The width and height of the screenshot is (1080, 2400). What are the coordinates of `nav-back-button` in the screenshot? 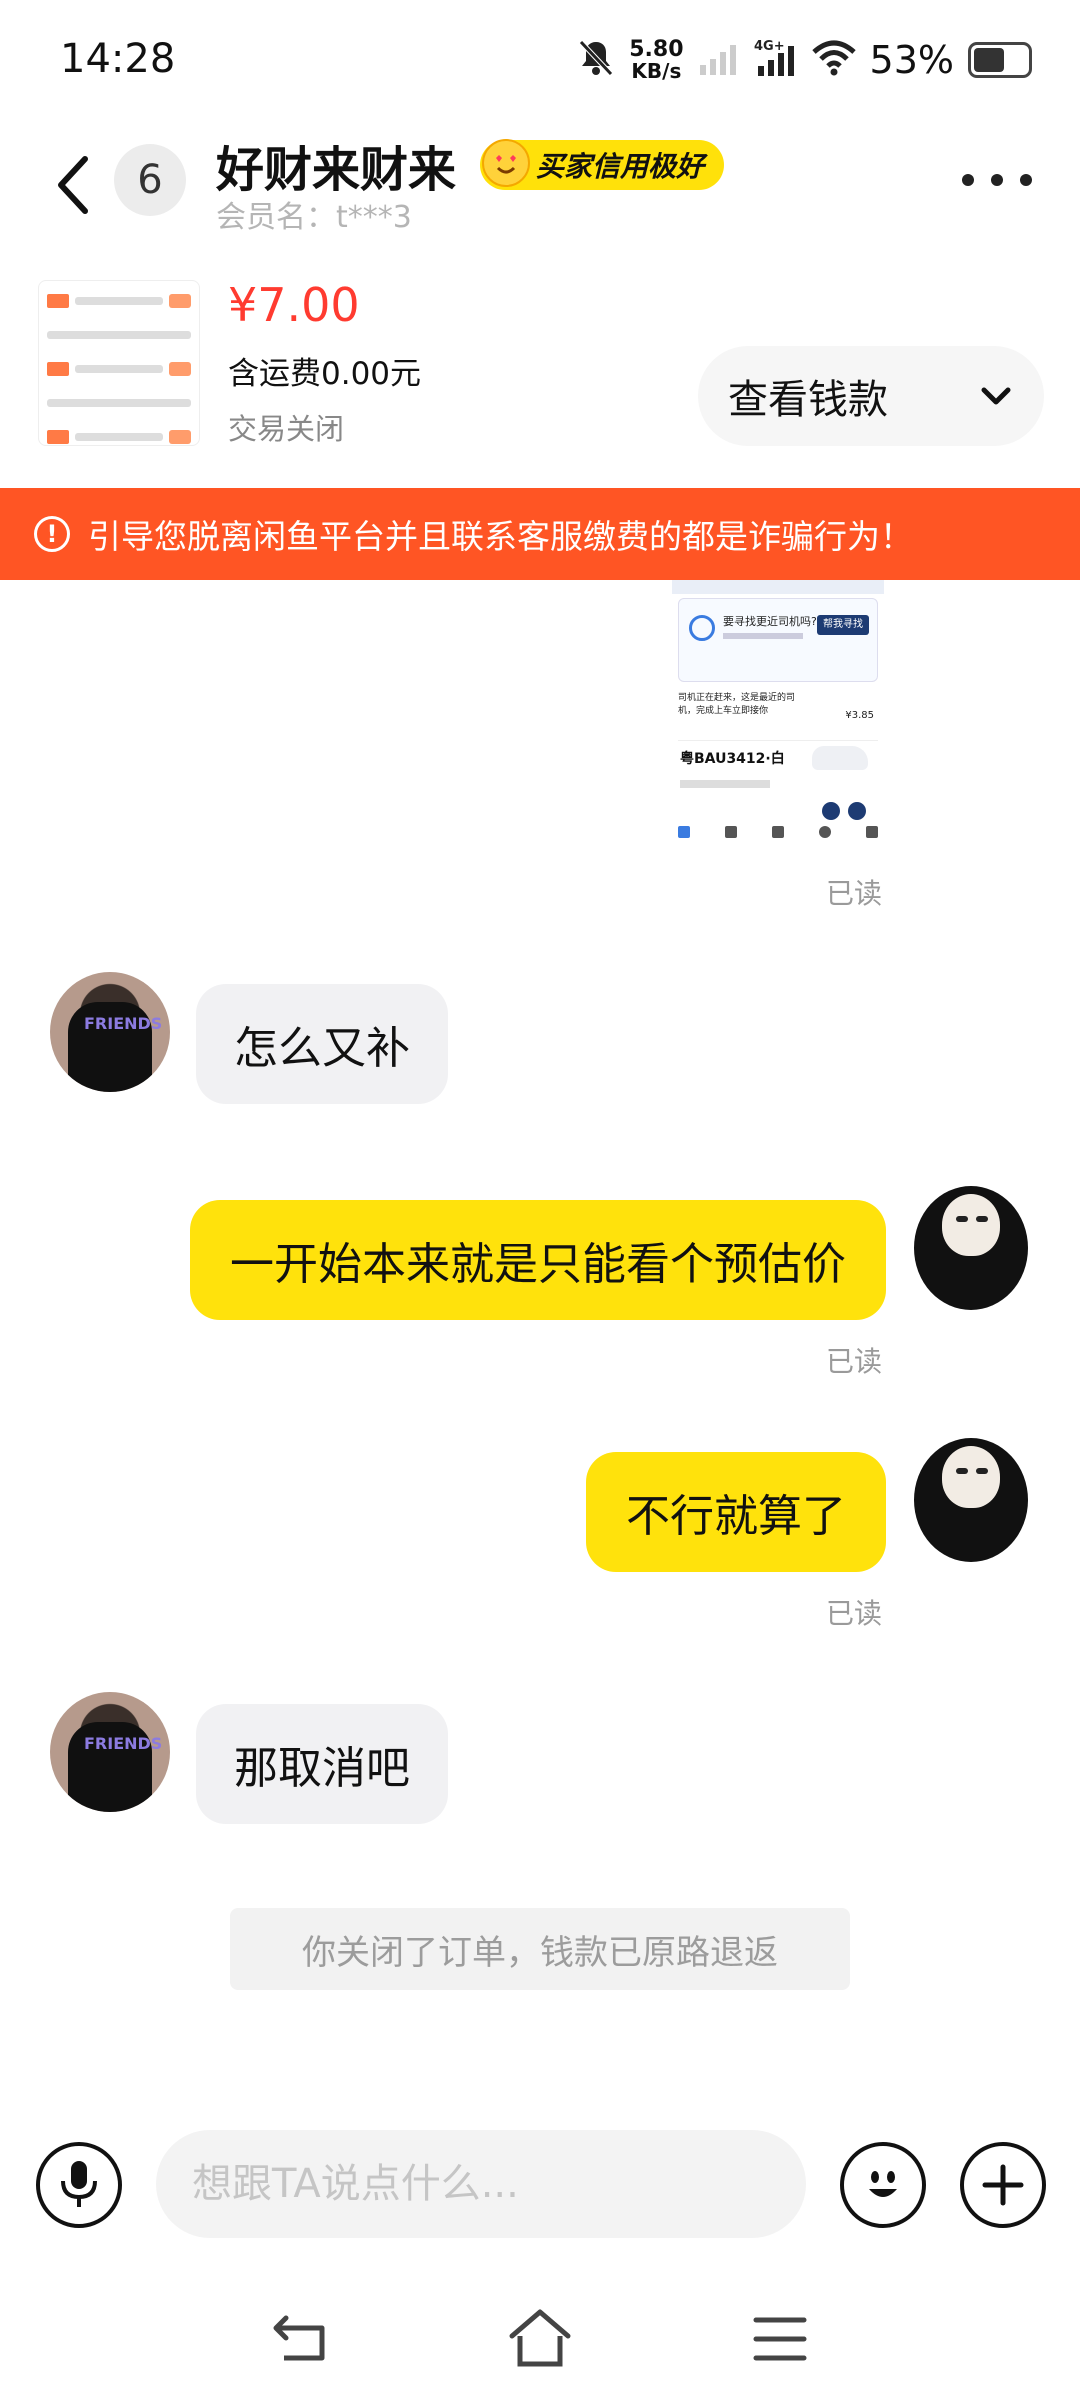 It's located at (300, 2340).